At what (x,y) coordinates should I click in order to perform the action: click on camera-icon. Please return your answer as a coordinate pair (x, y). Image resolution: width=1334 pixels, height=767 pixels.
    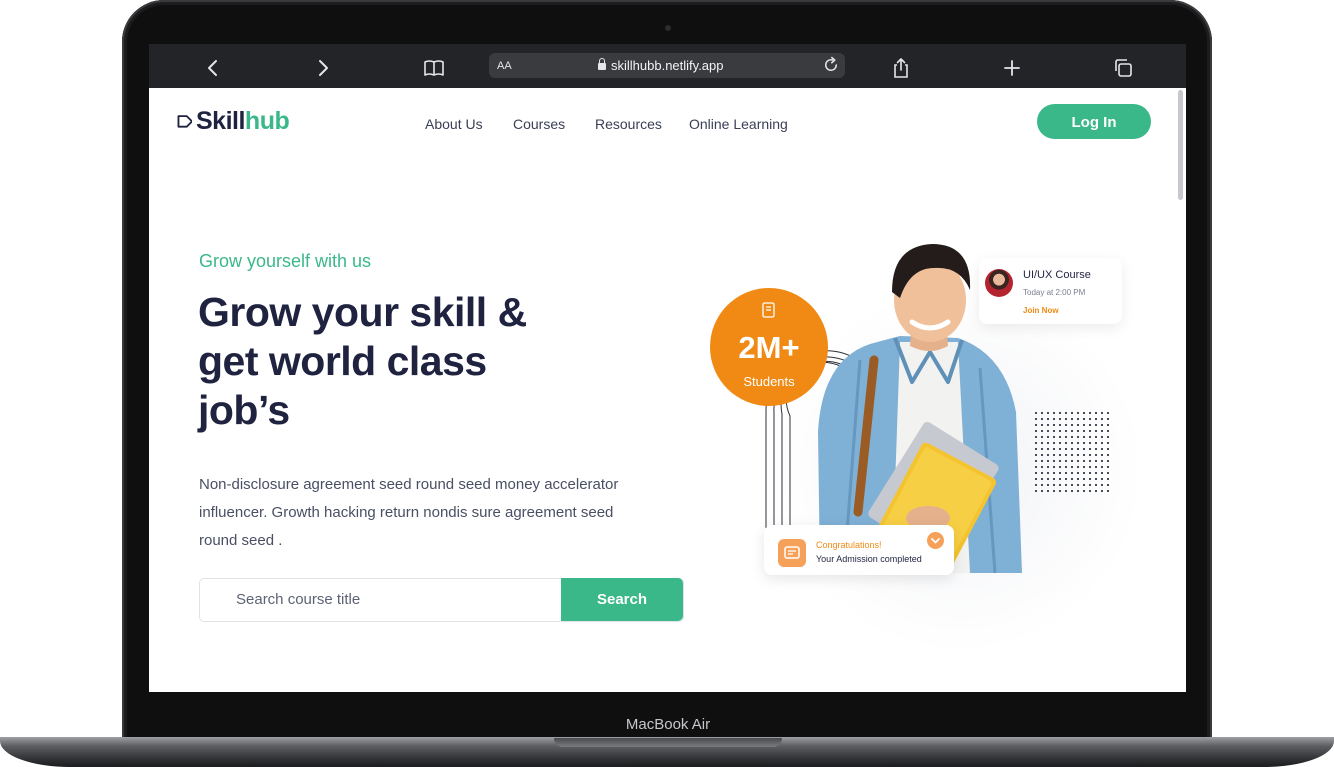
    Looking at the image, I should click on (668, 28).